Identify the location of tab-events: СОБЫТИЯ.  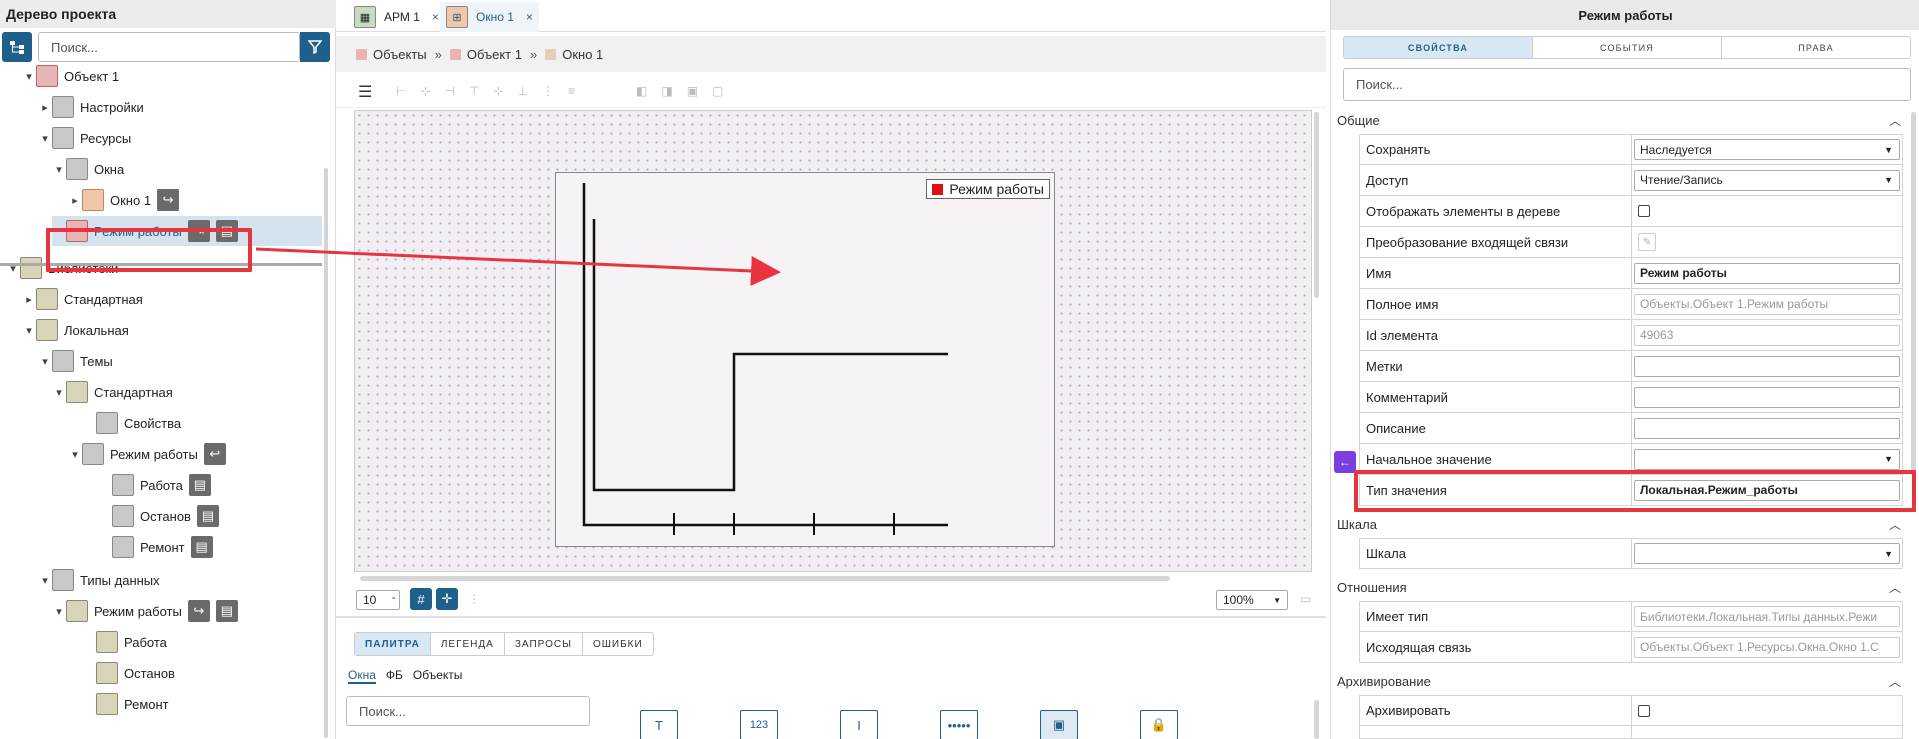
(1627, 47).